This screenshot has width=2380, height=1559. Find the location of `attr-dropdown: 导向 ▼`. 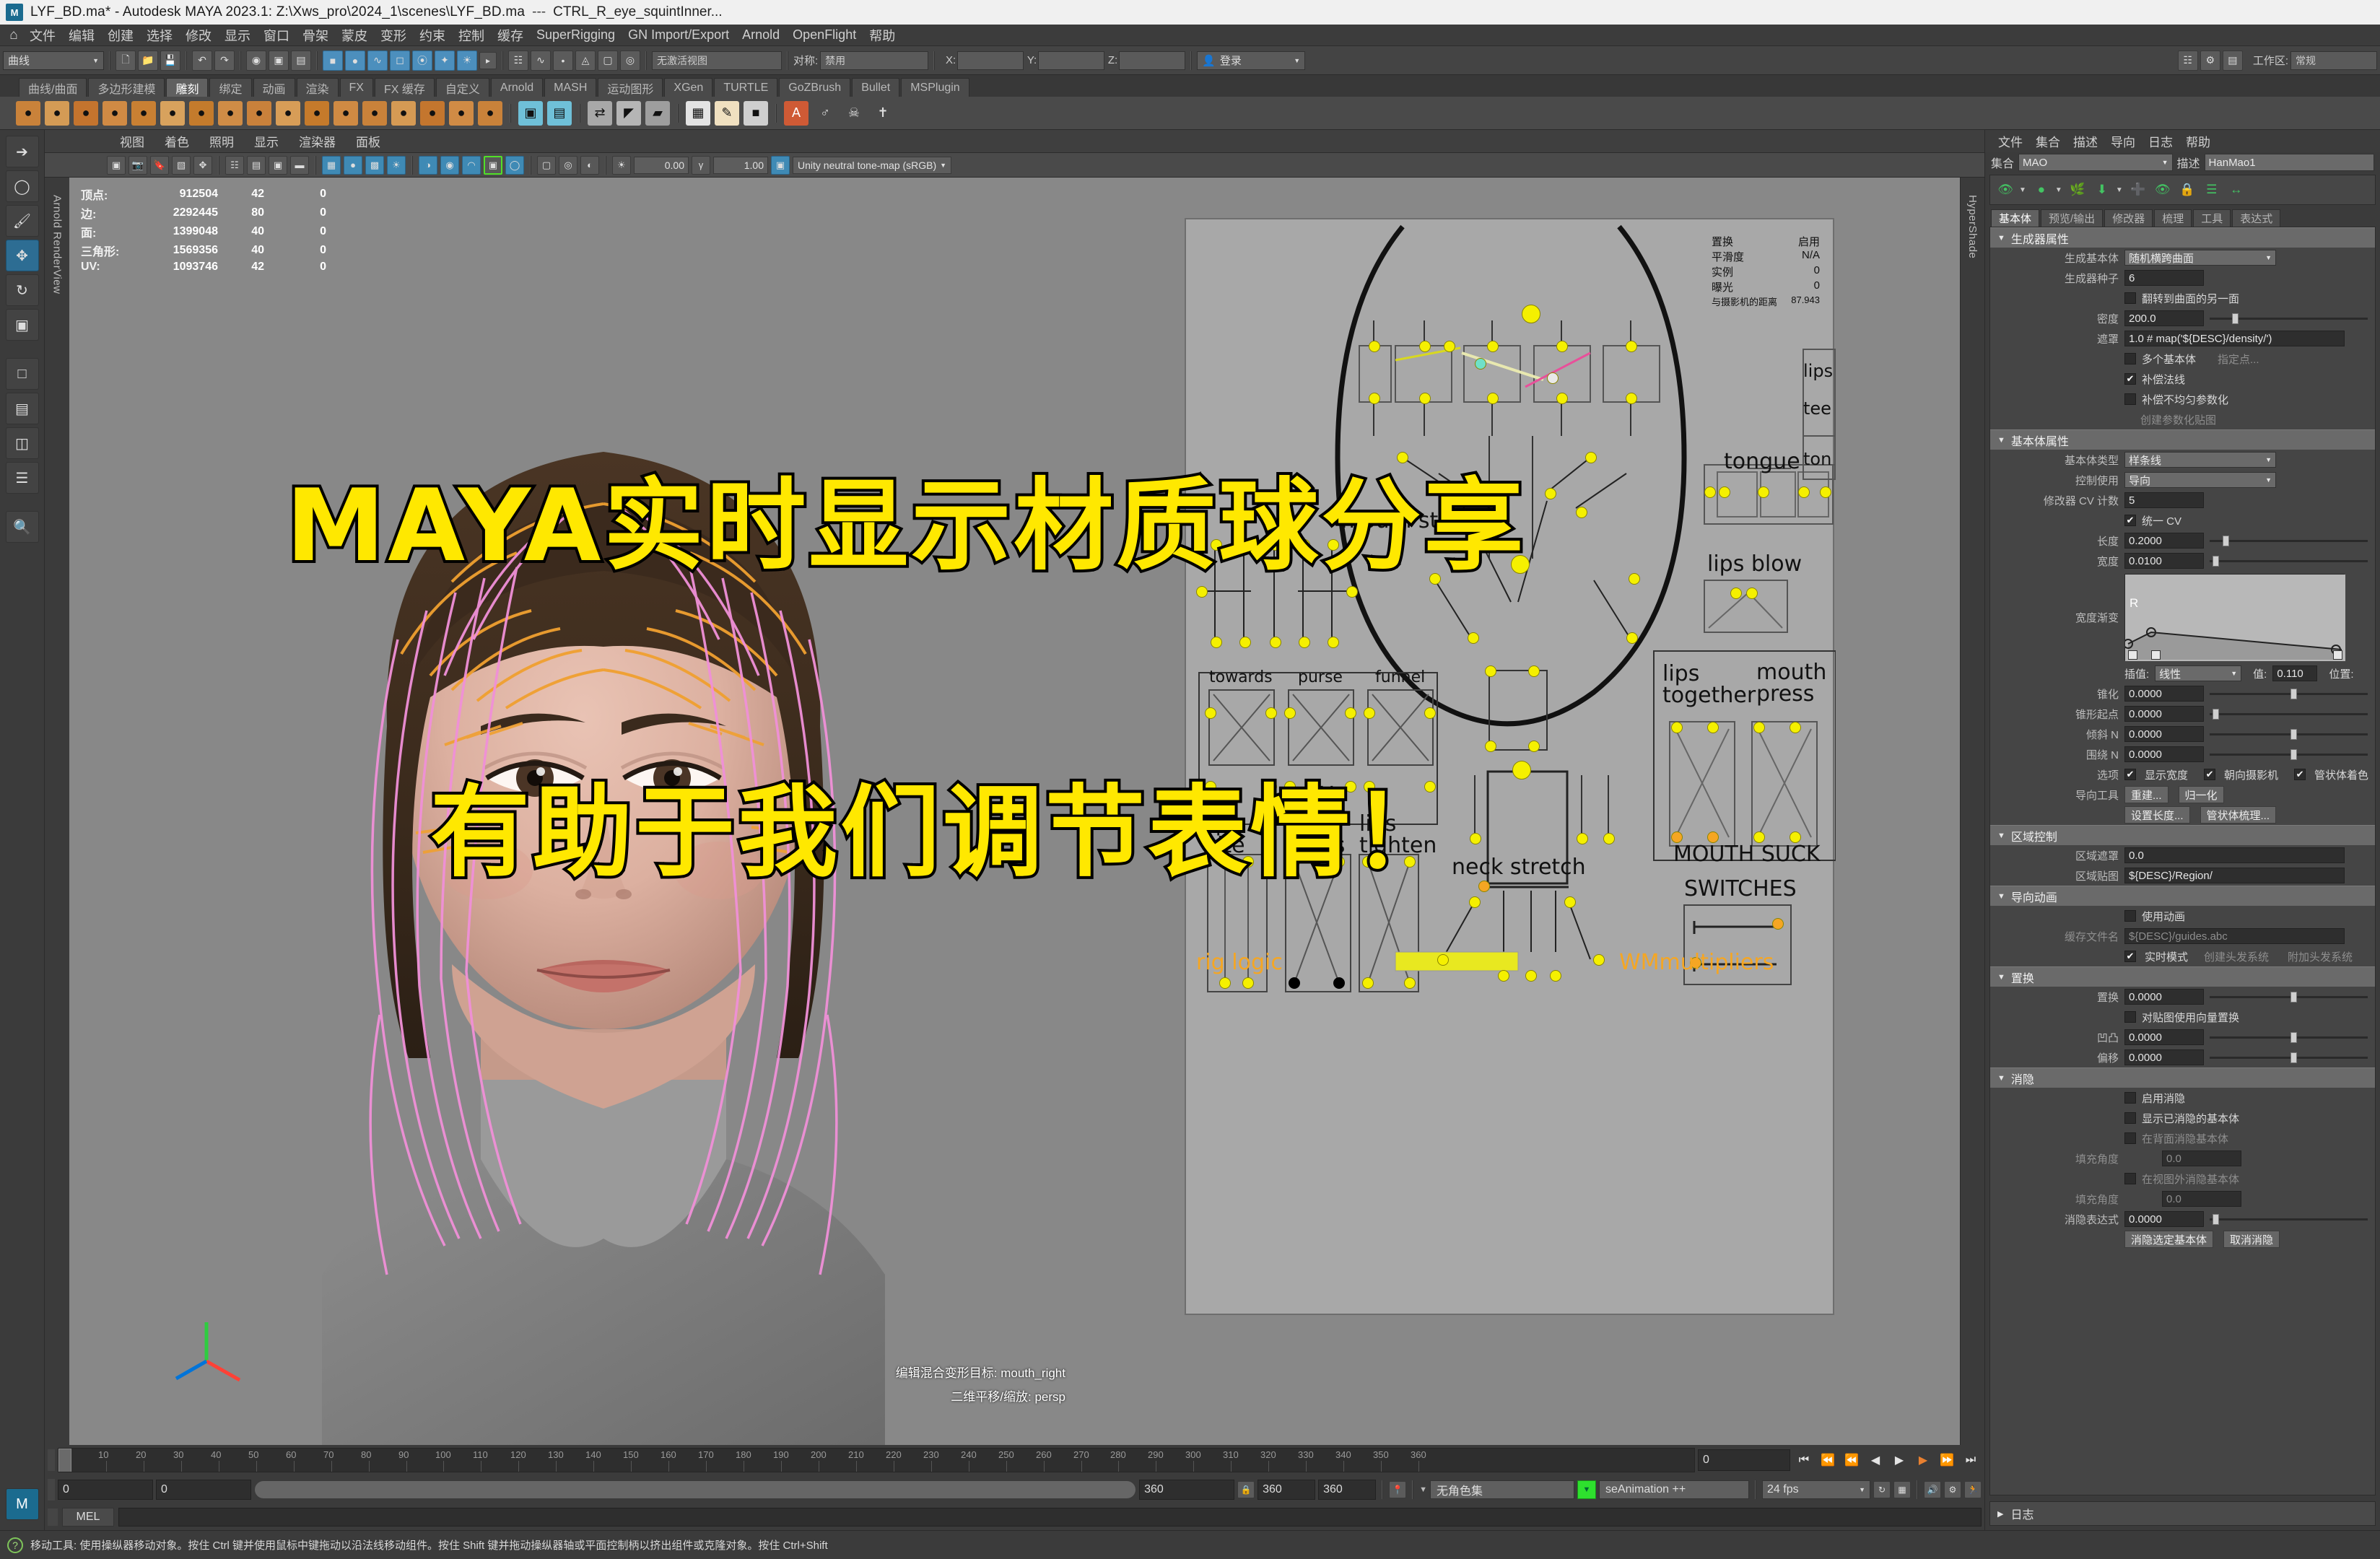

attr-dropdown: 导向 ▼ is located at coordinates (2200, 480).